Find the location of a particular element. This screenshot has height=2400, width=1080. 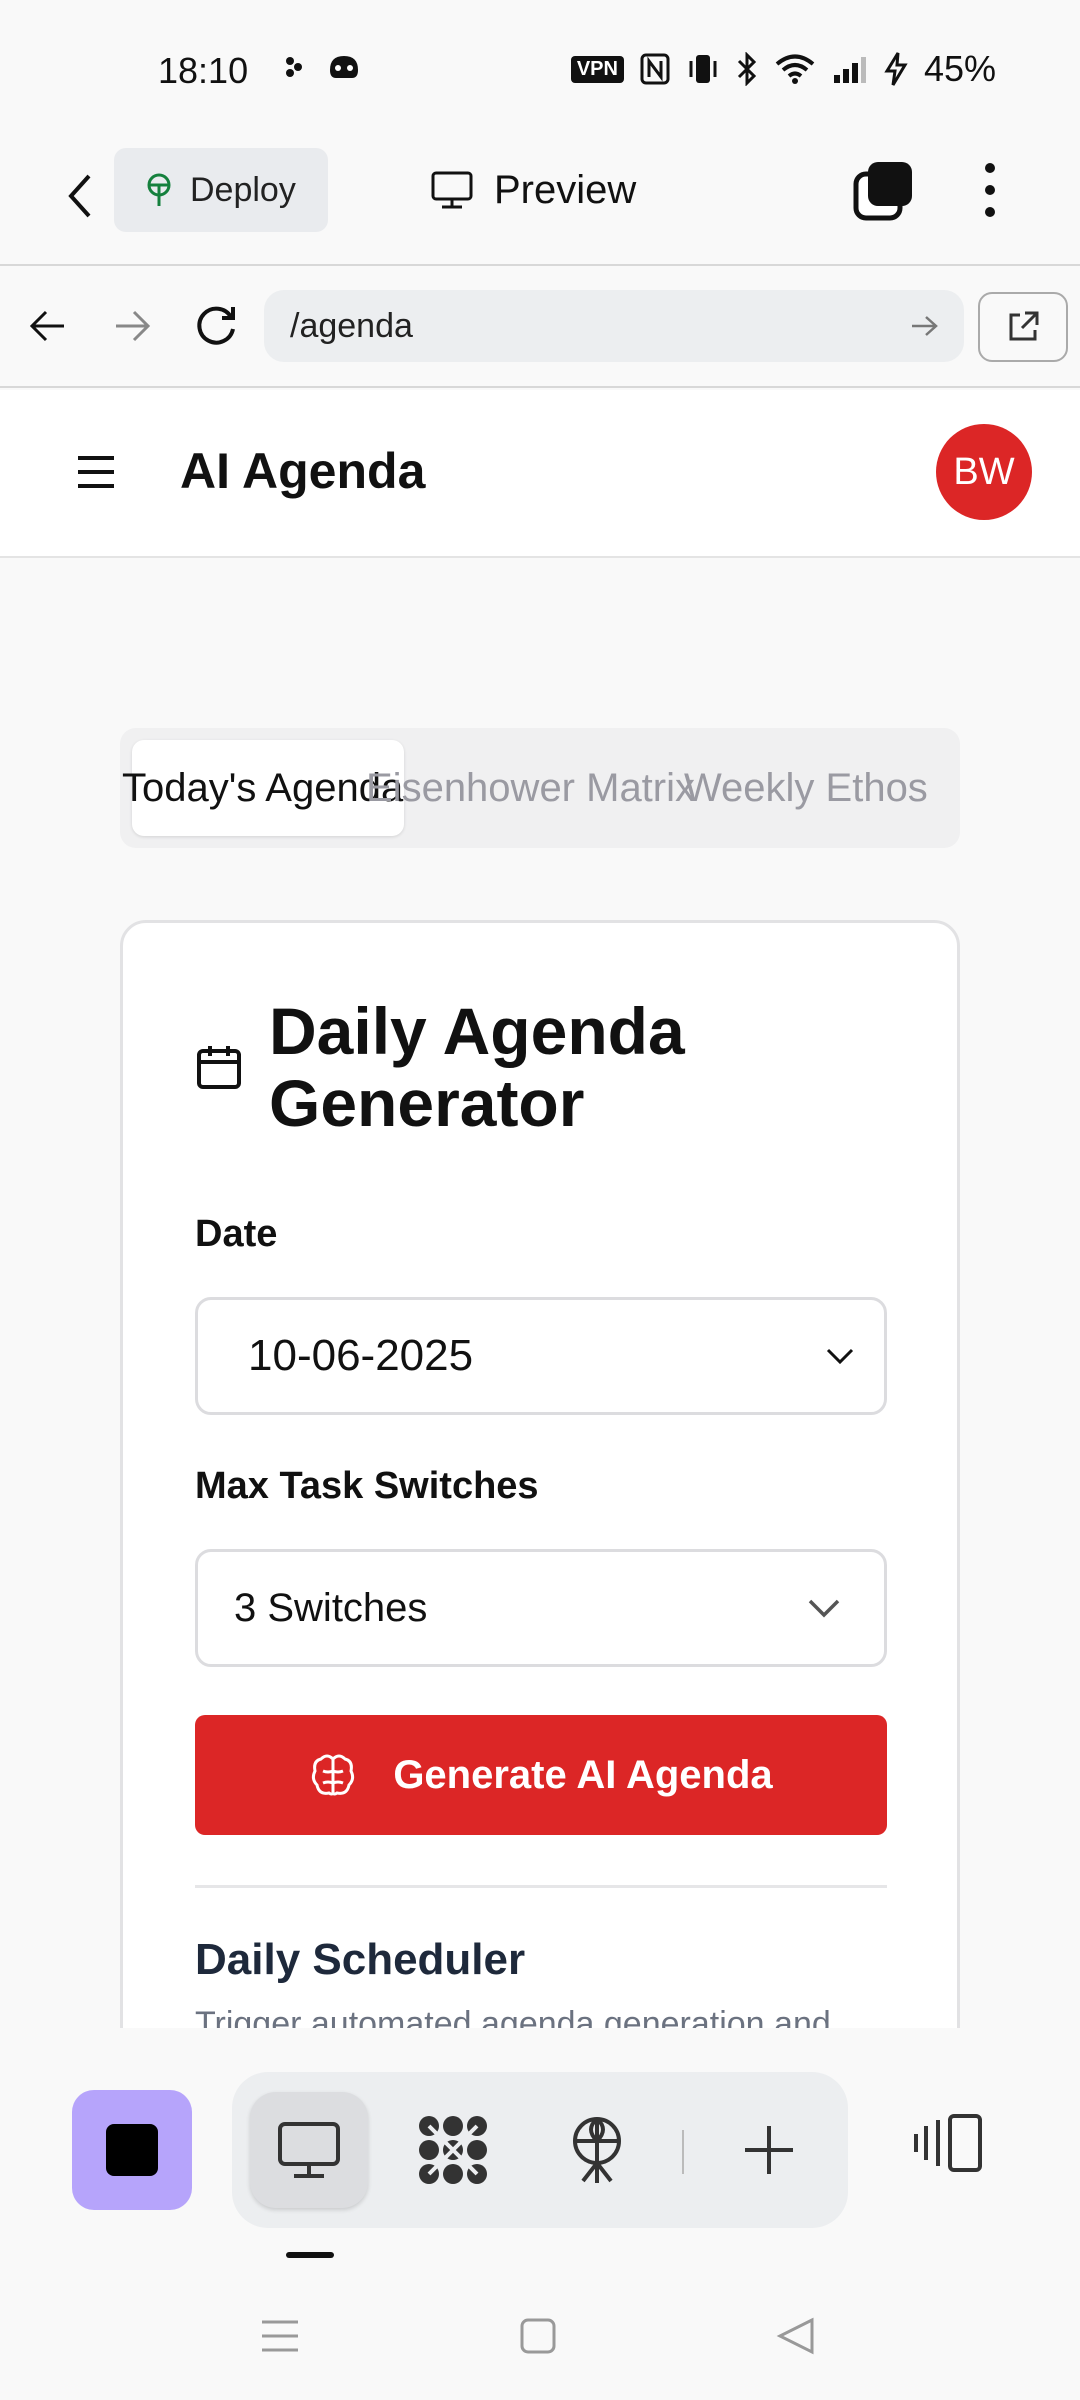

site-title: AI Agenda is located at coordinates (303, 471).